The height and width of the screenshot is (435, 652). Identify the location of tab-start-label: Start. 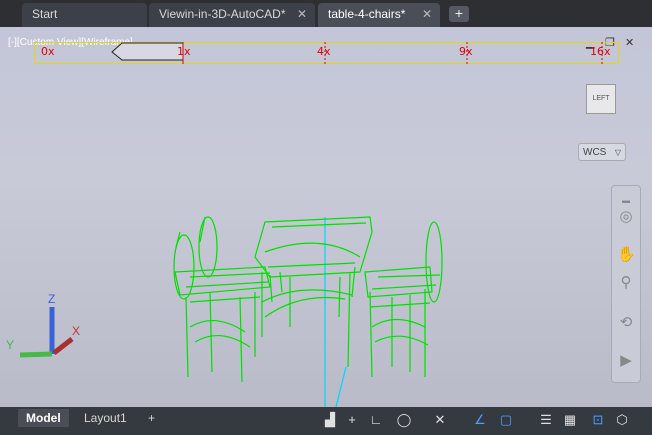
(45, 14).